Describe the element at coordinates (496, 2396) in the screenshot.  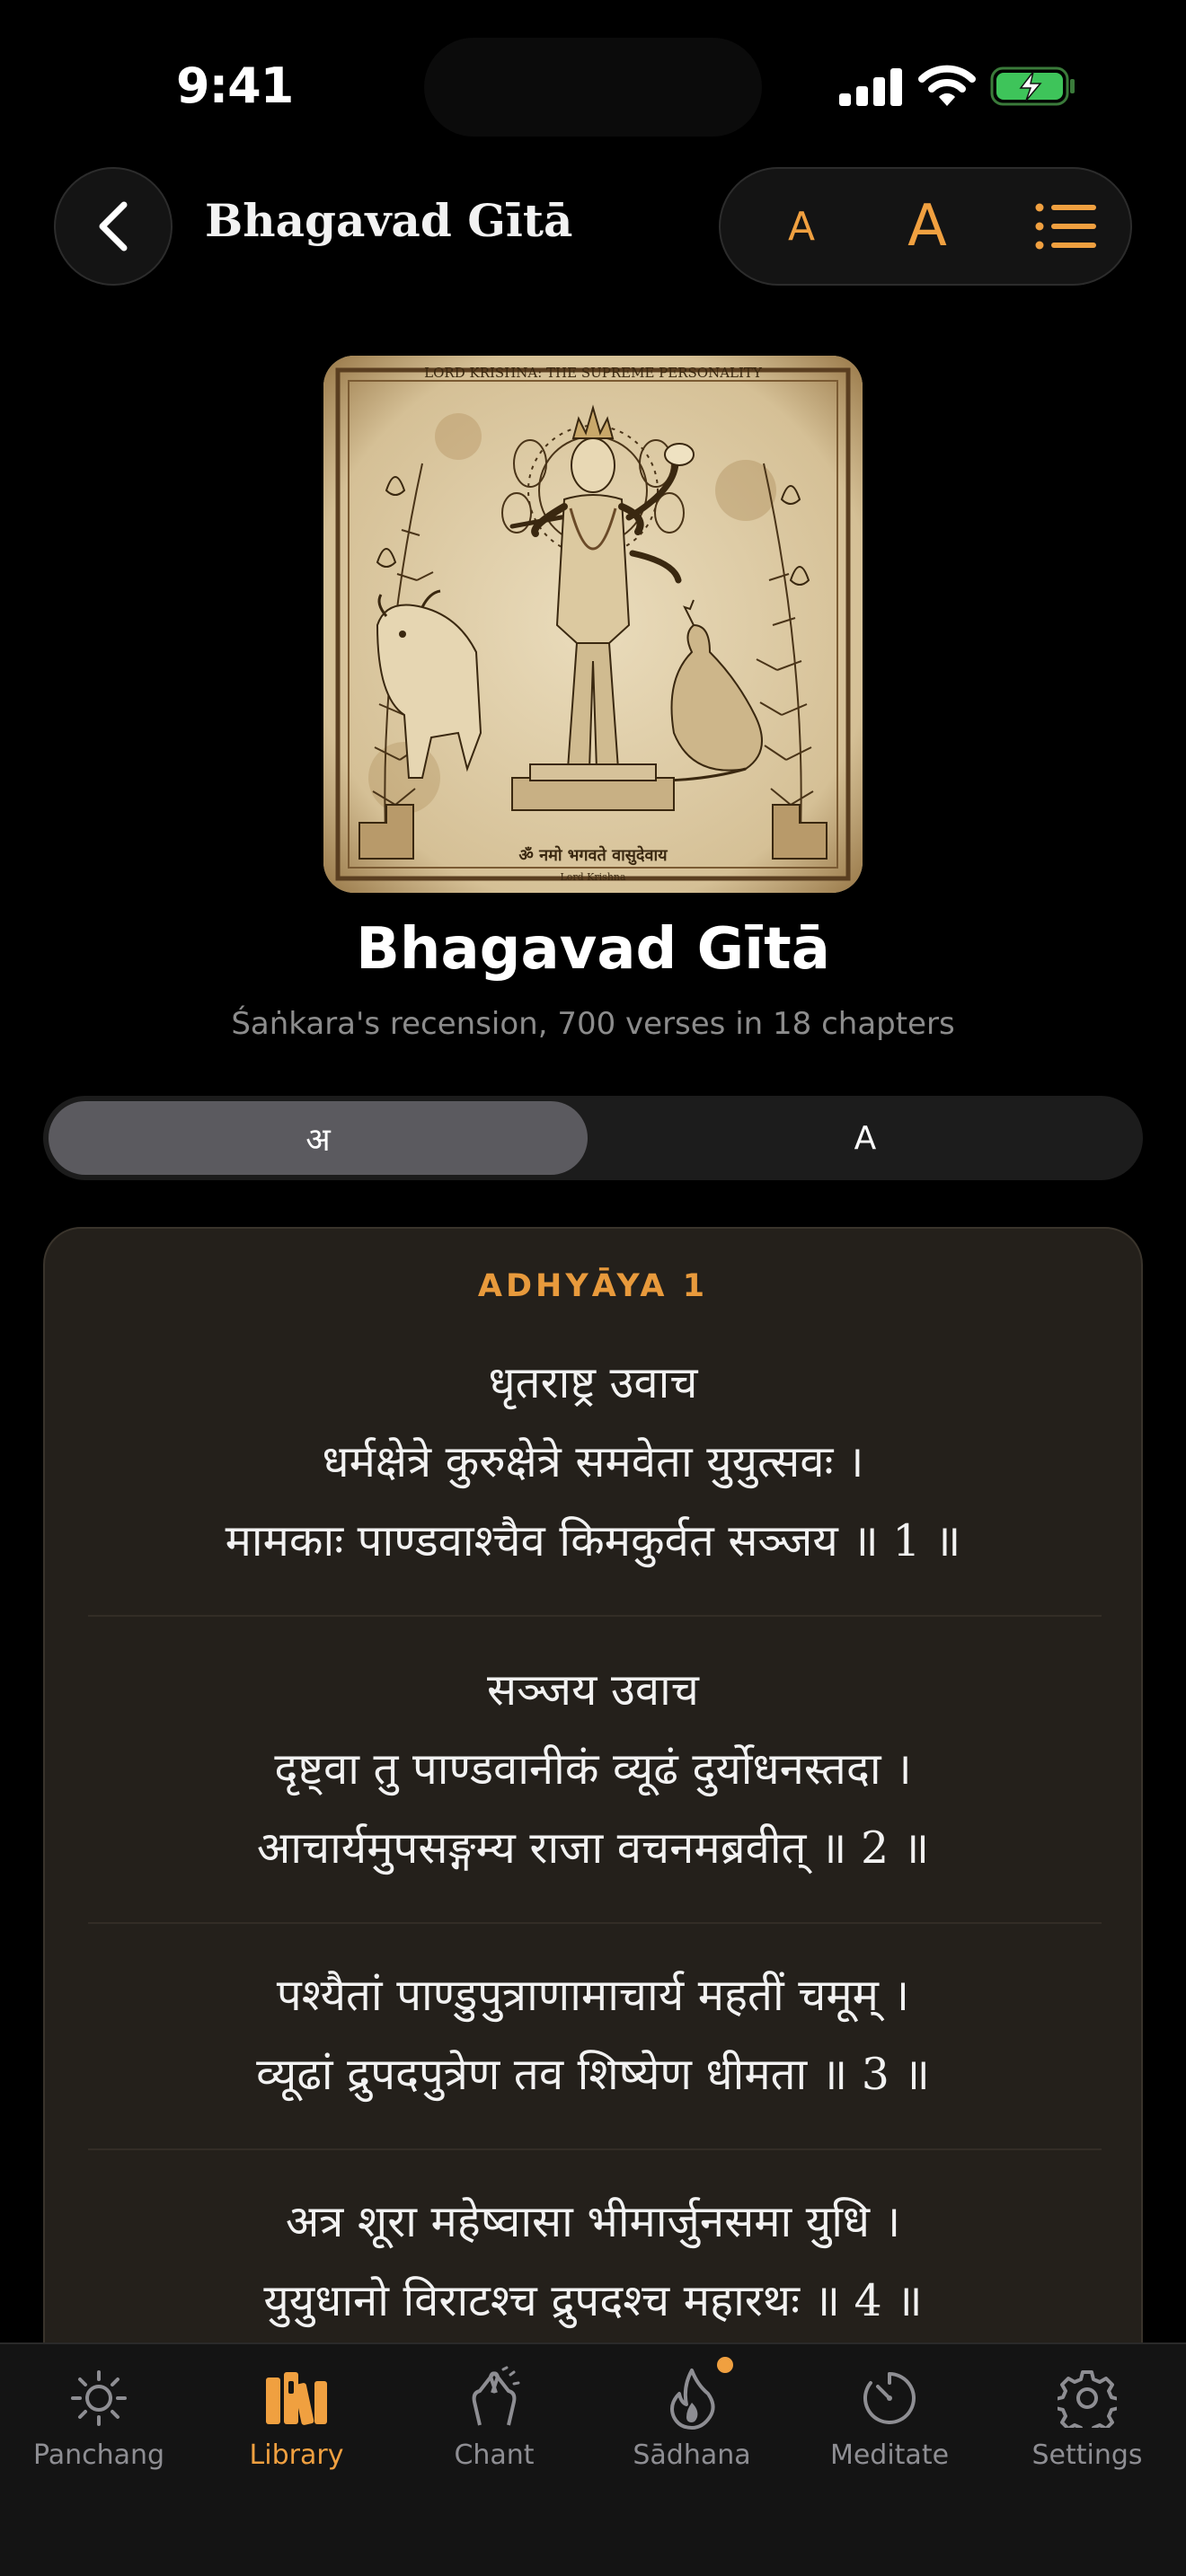
I see `hands-icon` at that location.